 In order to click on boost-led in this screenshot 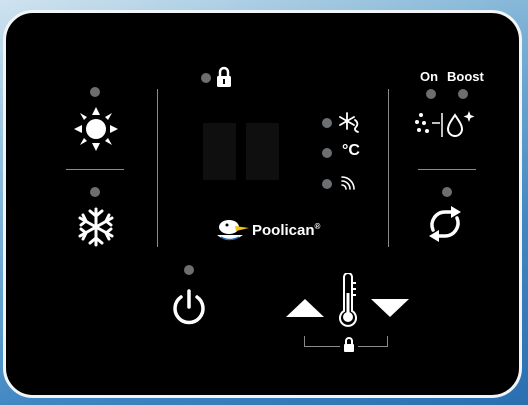, I will do `click(463, 94)`.